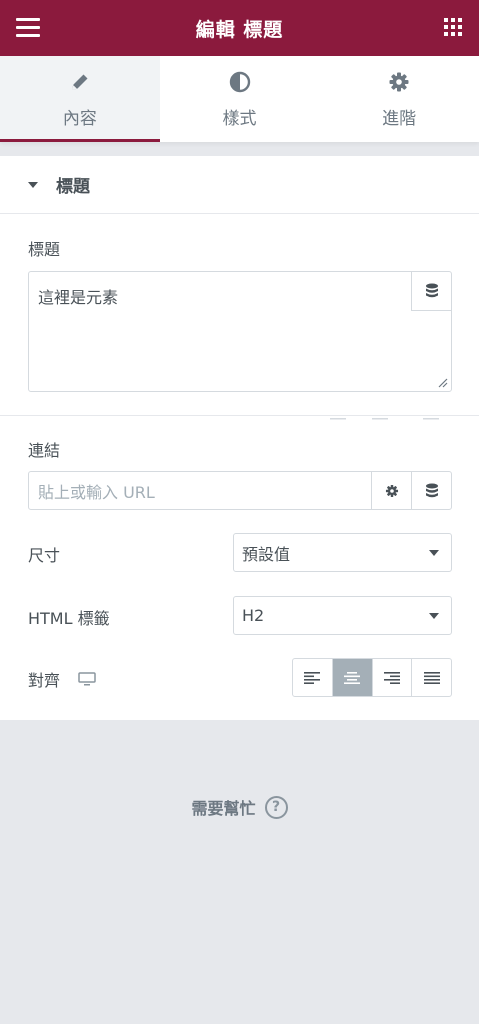 The image size is (479, 1024). Describe the element at coordinates (342, 552) in the screenshot. I see `size-select: 預設值` at that location.